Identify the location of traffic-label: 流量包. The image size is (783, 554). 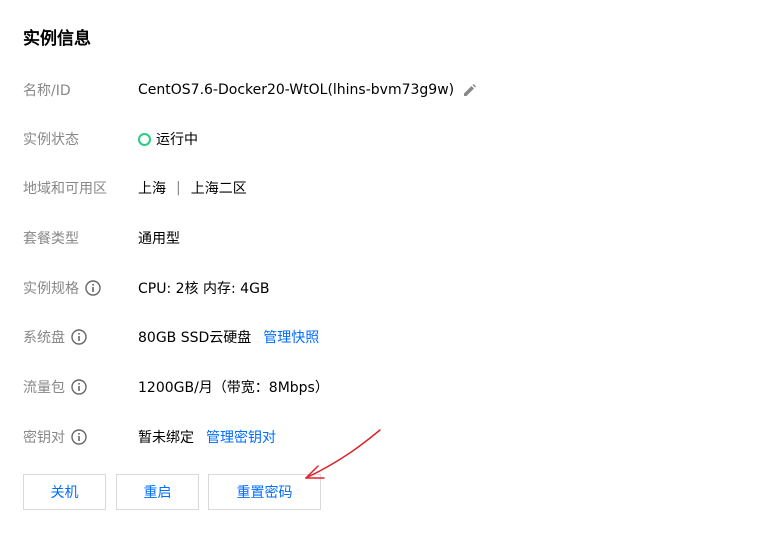
(44, 388).